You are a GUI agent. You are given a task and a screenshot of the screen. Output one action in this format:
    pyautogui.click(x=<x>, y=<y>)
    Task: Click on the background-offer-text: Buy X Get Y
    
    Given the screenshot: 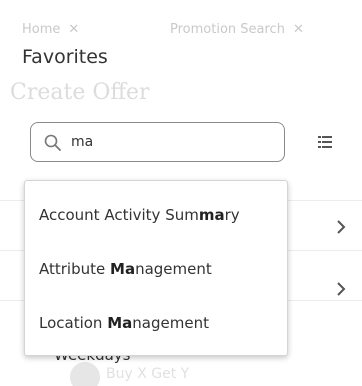 What is the action you would take?
    pyautogui.click(x=148, y=374)
    